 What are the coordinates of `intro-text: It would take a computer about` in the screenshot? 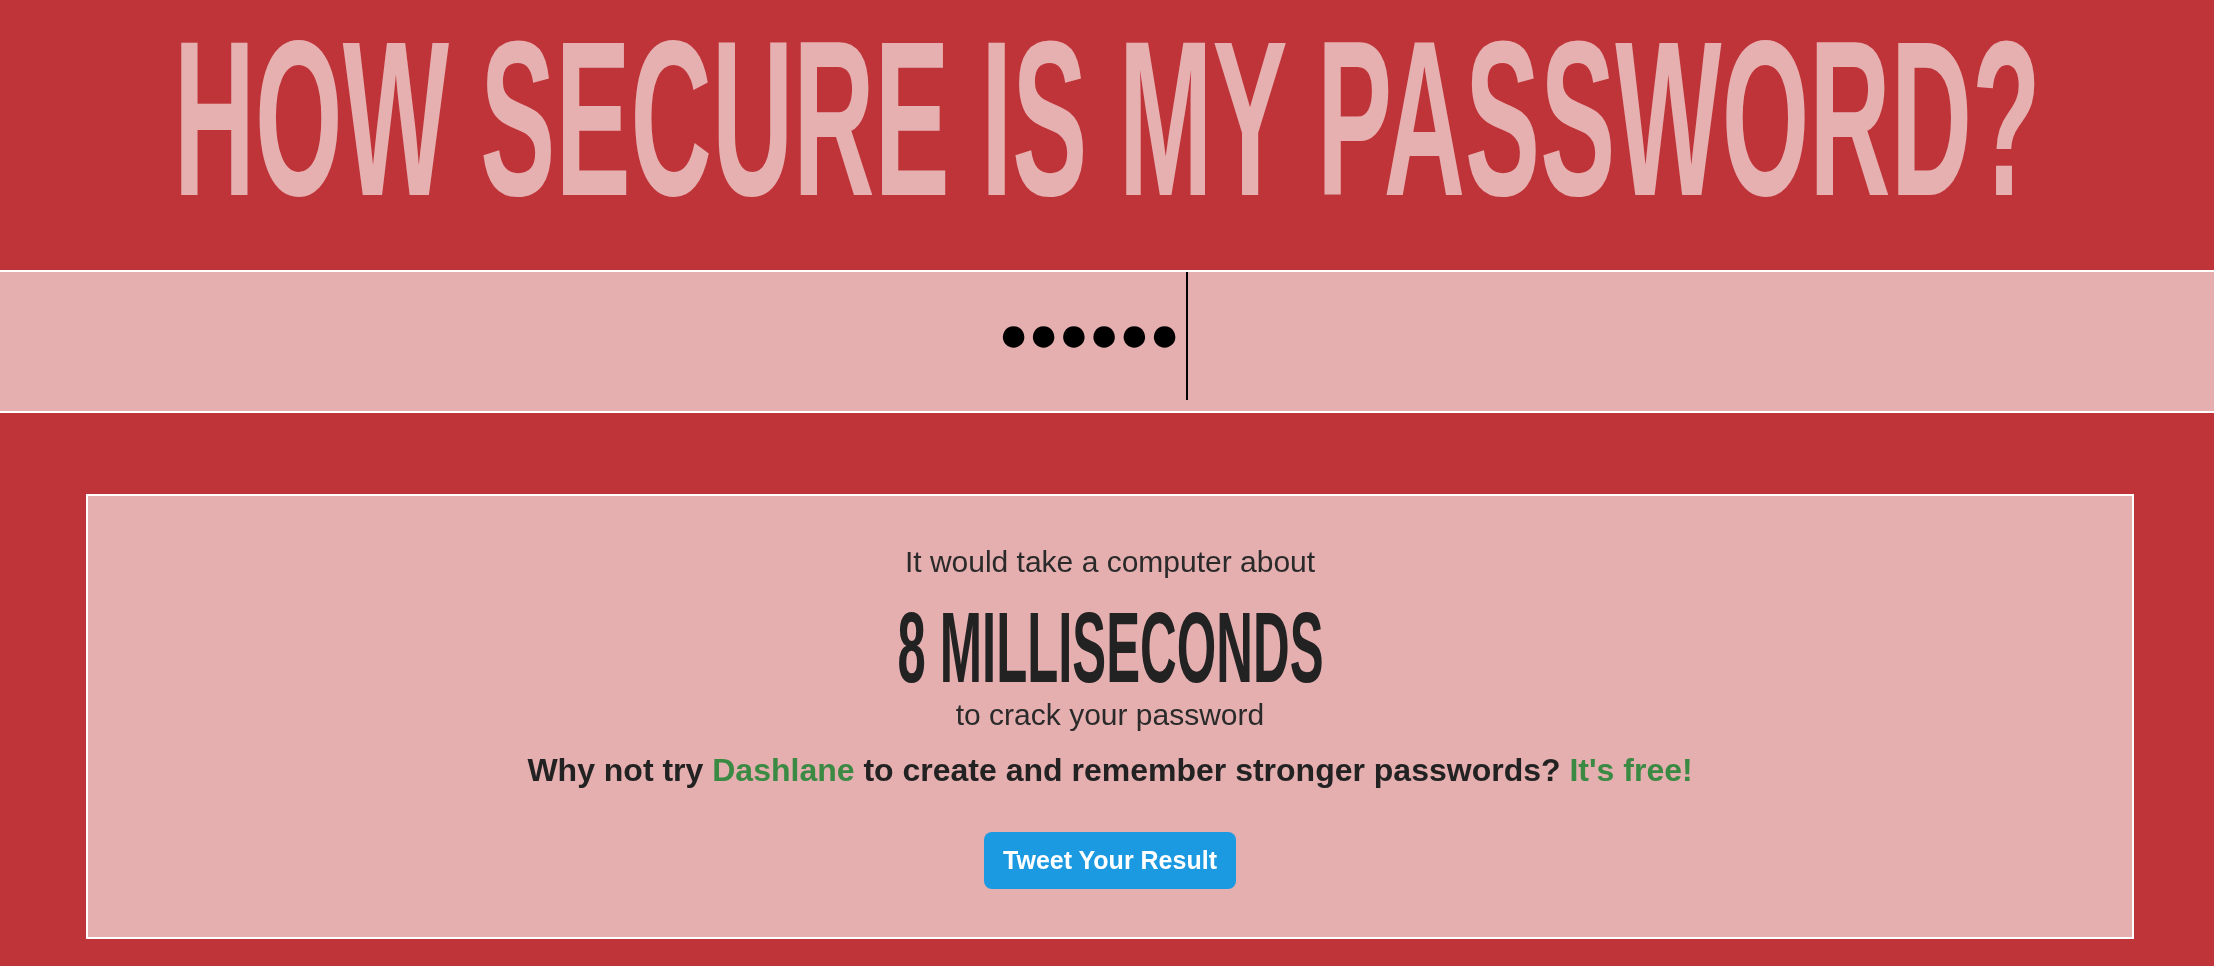 It's located at (1110, 562).